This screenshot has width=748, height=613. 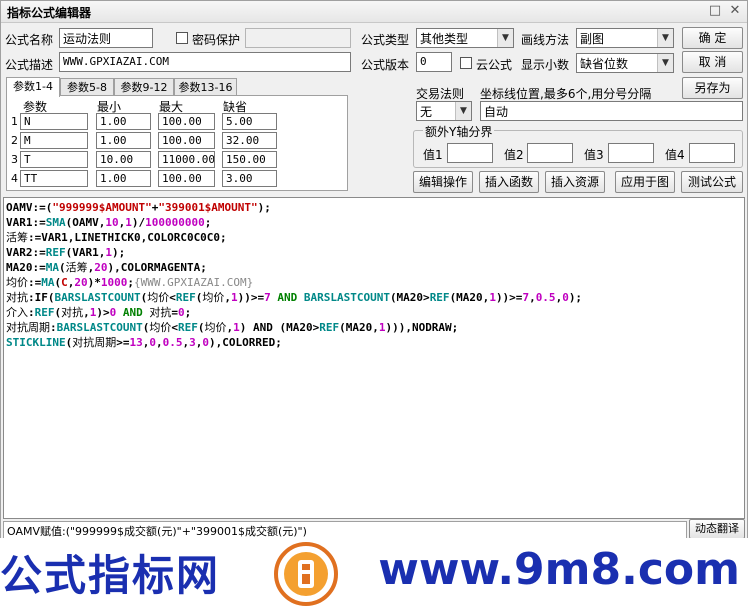 I want to click on code-line-5: MA20:=MA(活筹,20),COLORMAGENTA;, so click(x=106, y=267).